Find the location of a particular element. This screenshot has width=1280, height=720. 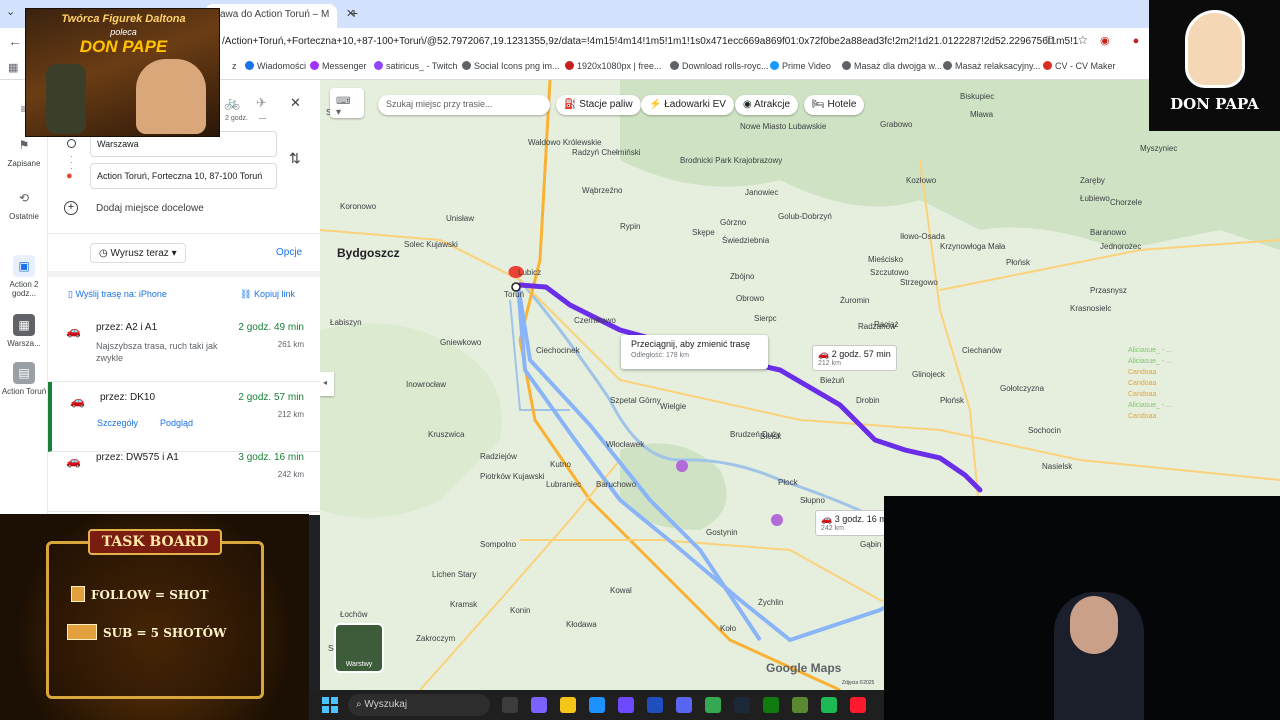

taskbar-search: ⌕ Wyszukaj is located at coordinates (419, 705).